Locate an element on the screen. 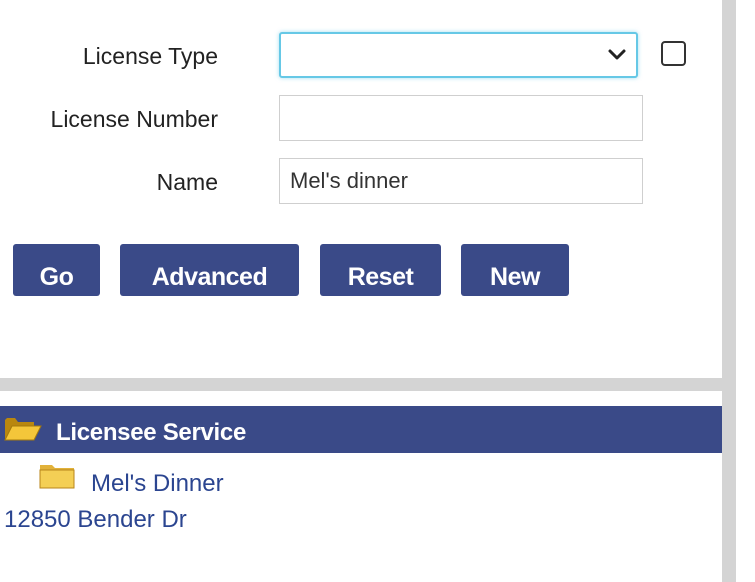 The image size is (755, 582). advanced-button: Advanced is located at coordinates (209, 270).